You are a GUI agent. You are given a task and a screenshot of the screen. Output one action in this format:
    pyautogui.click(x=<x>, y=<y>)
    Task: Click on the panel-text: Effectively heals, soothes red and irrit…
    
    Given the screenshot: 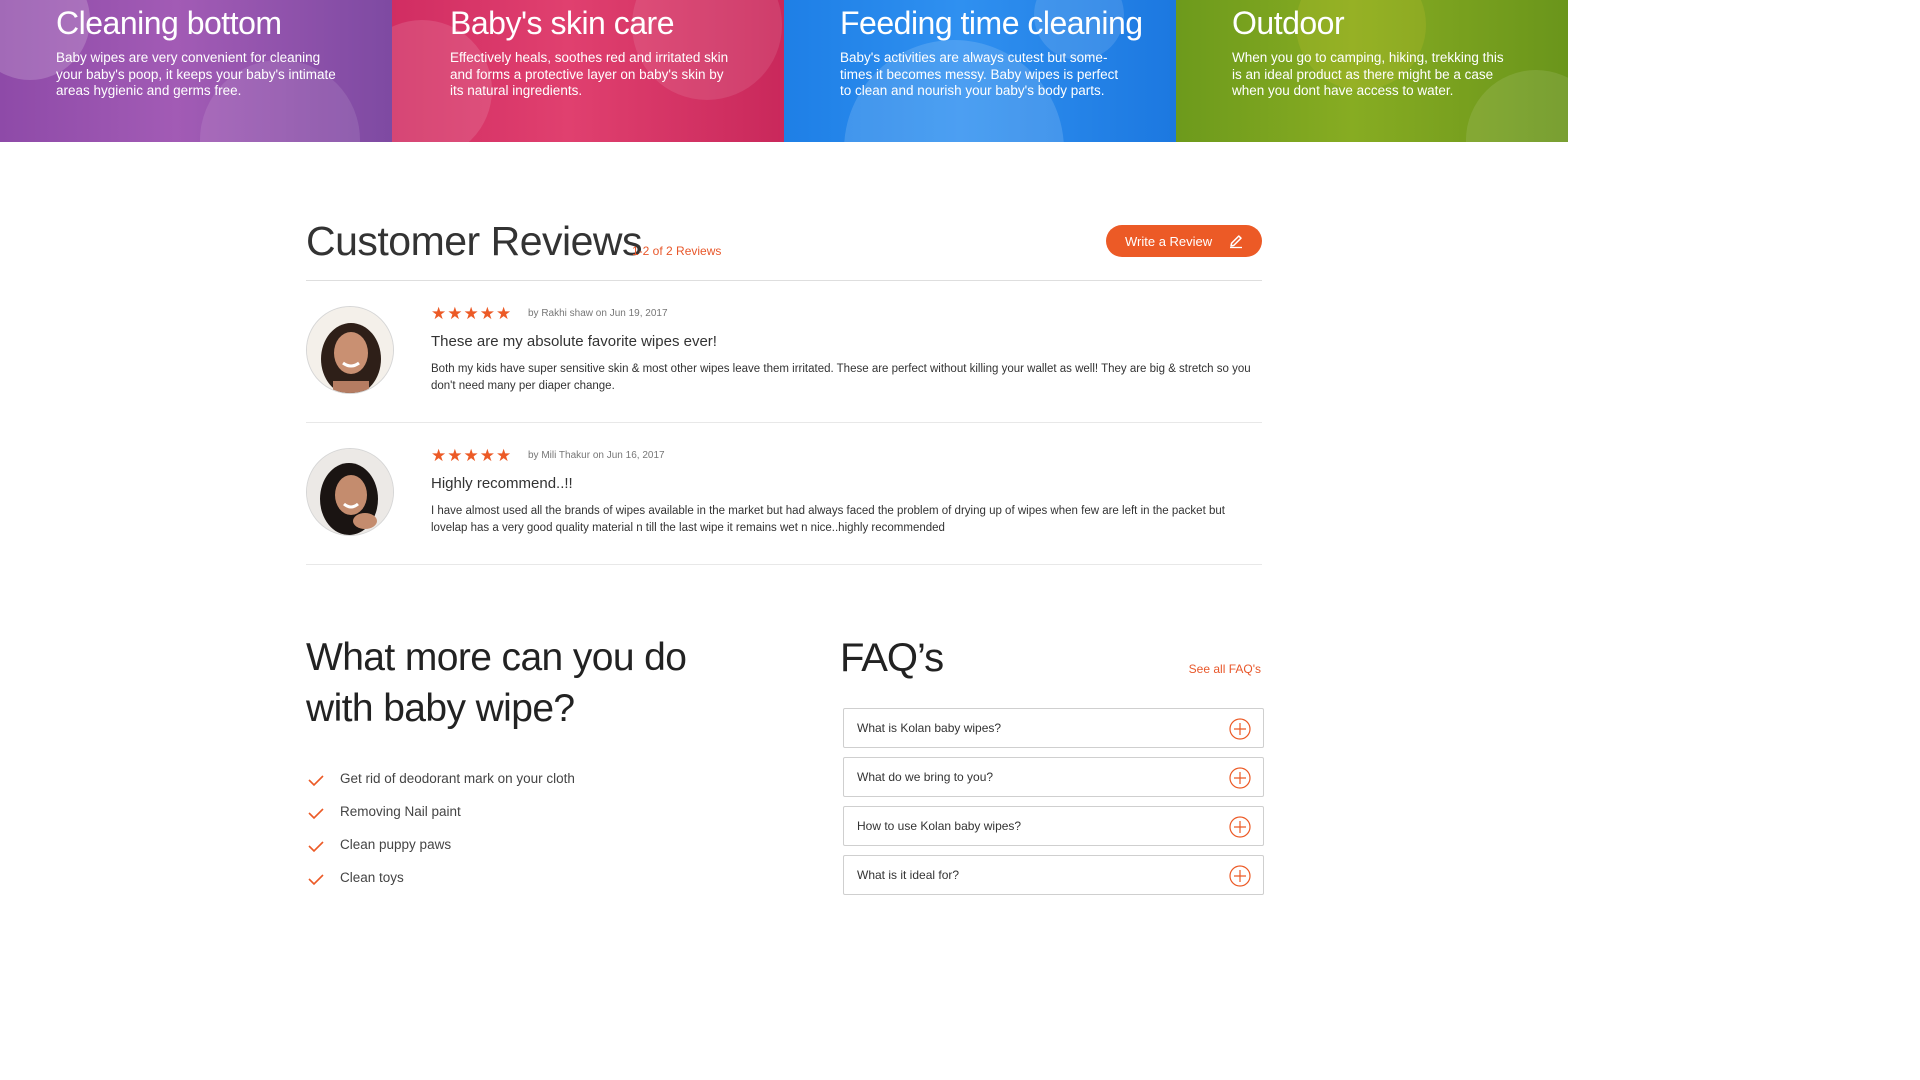 What is the action you would take?
    pyautogui.click(x=589, y=74)
    